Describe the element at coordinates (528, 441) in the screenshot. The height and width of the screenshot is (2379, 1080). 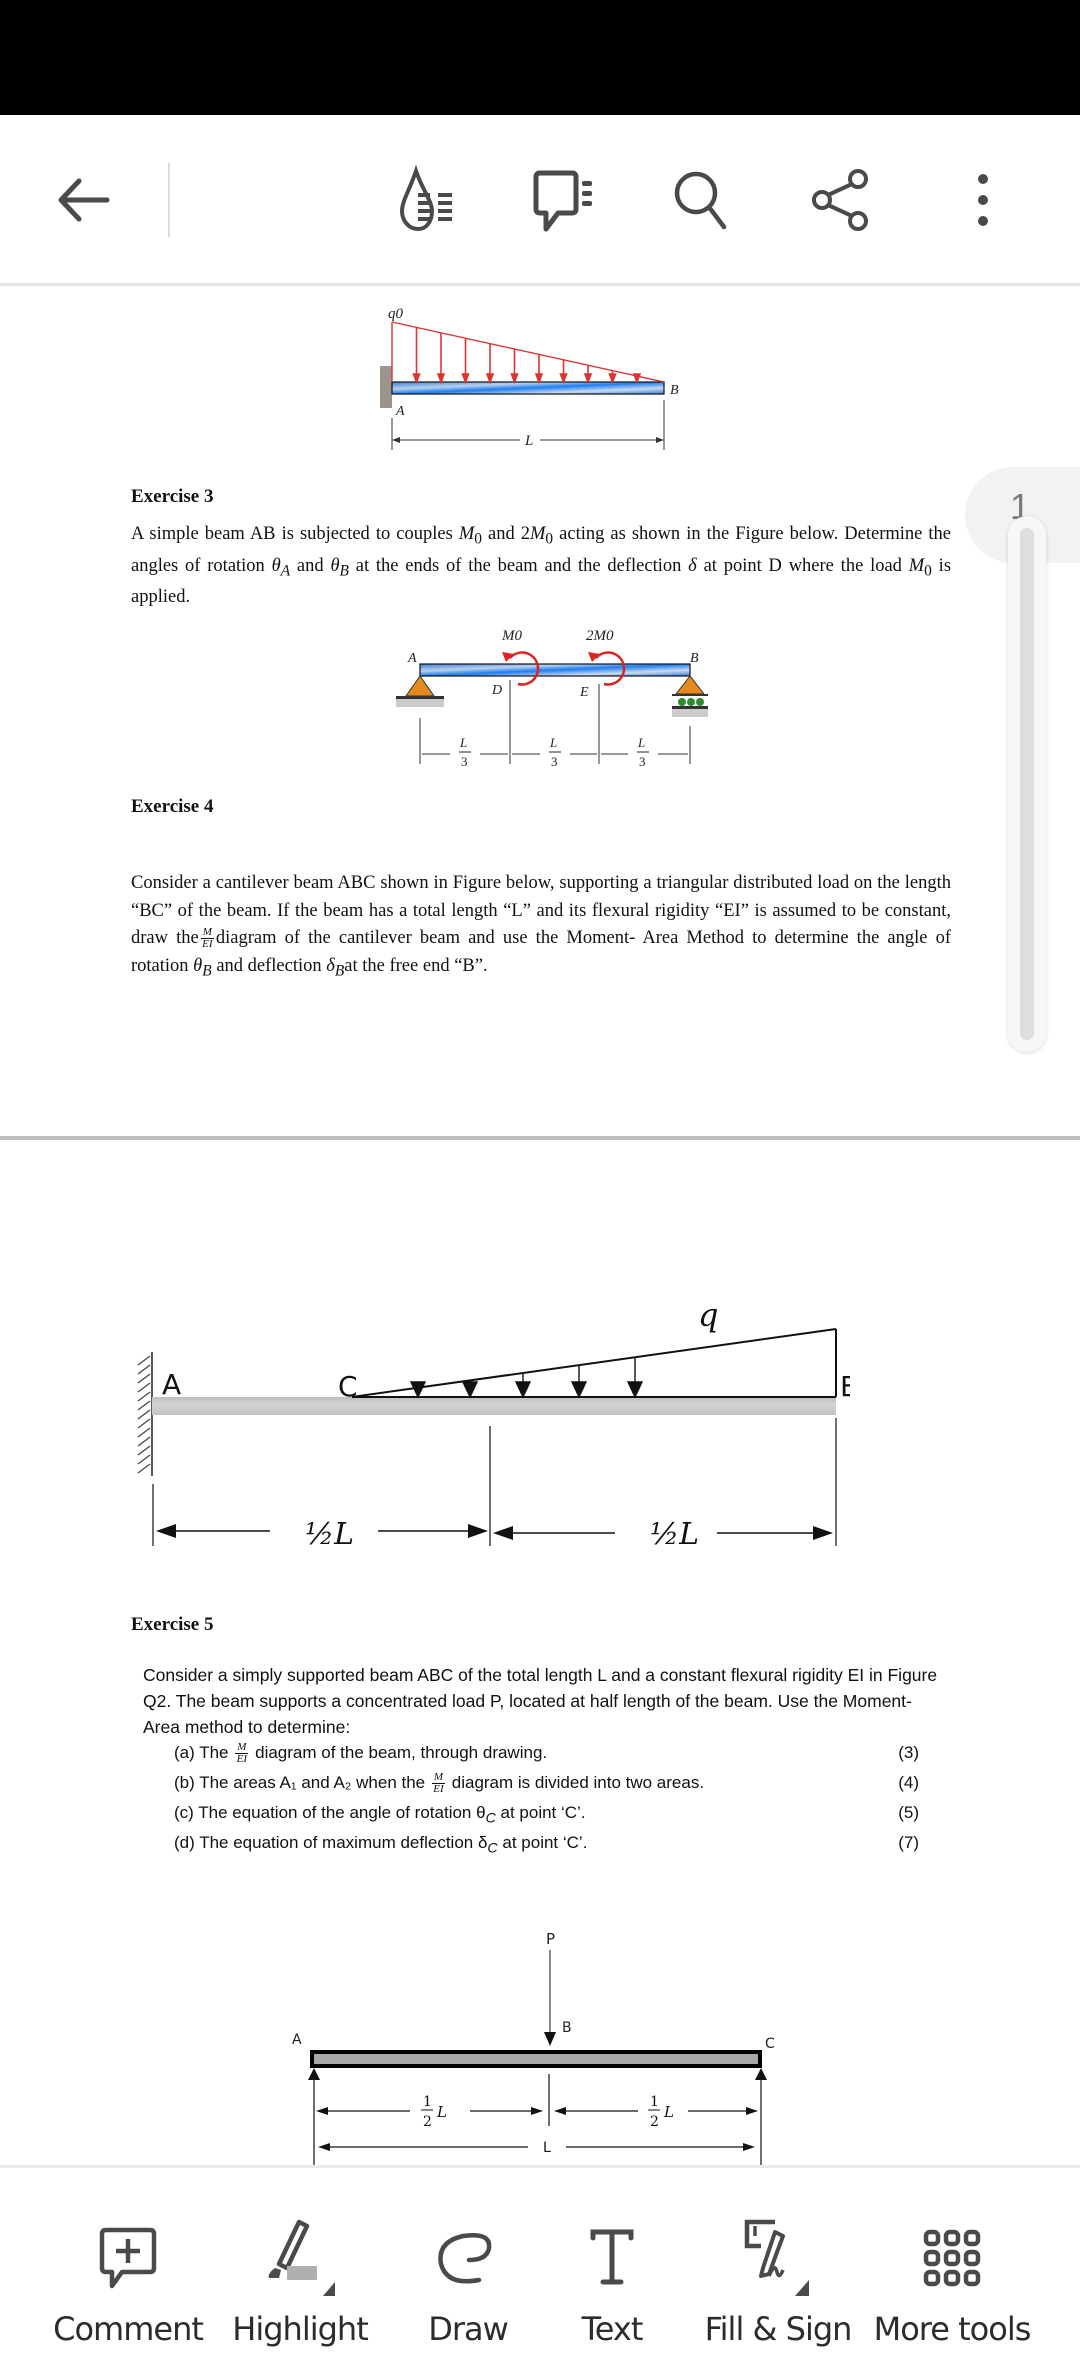
I see `label-l: L` at that location.